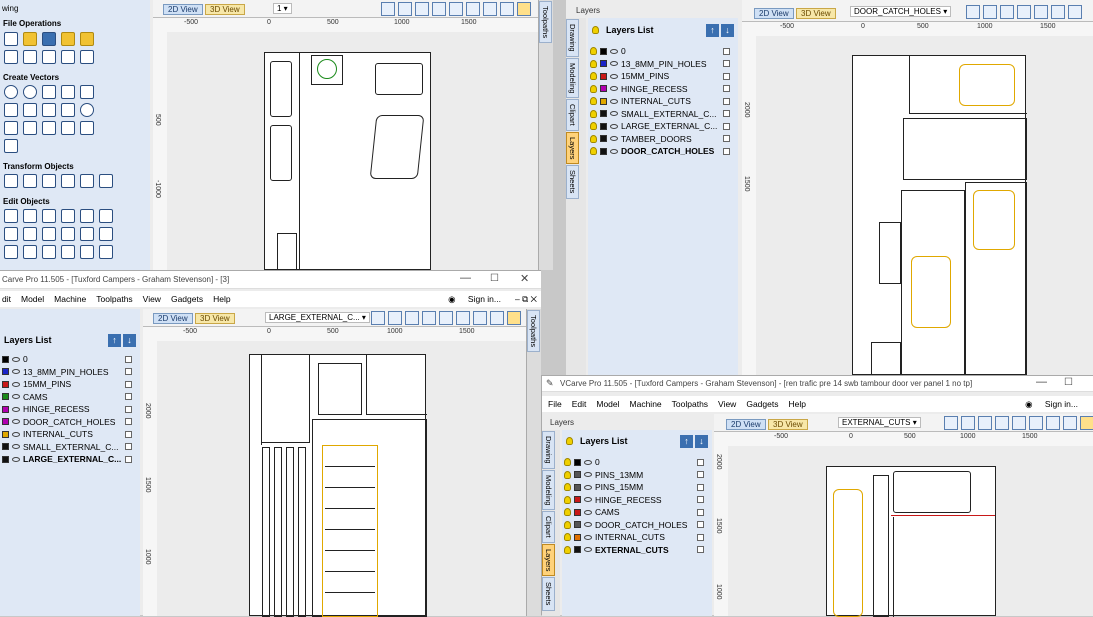 The height and width of the screenshot is (617, 1093). Describe the element at coordinates (68, 252) in the screenshot. I see `distort-icon` at that location.